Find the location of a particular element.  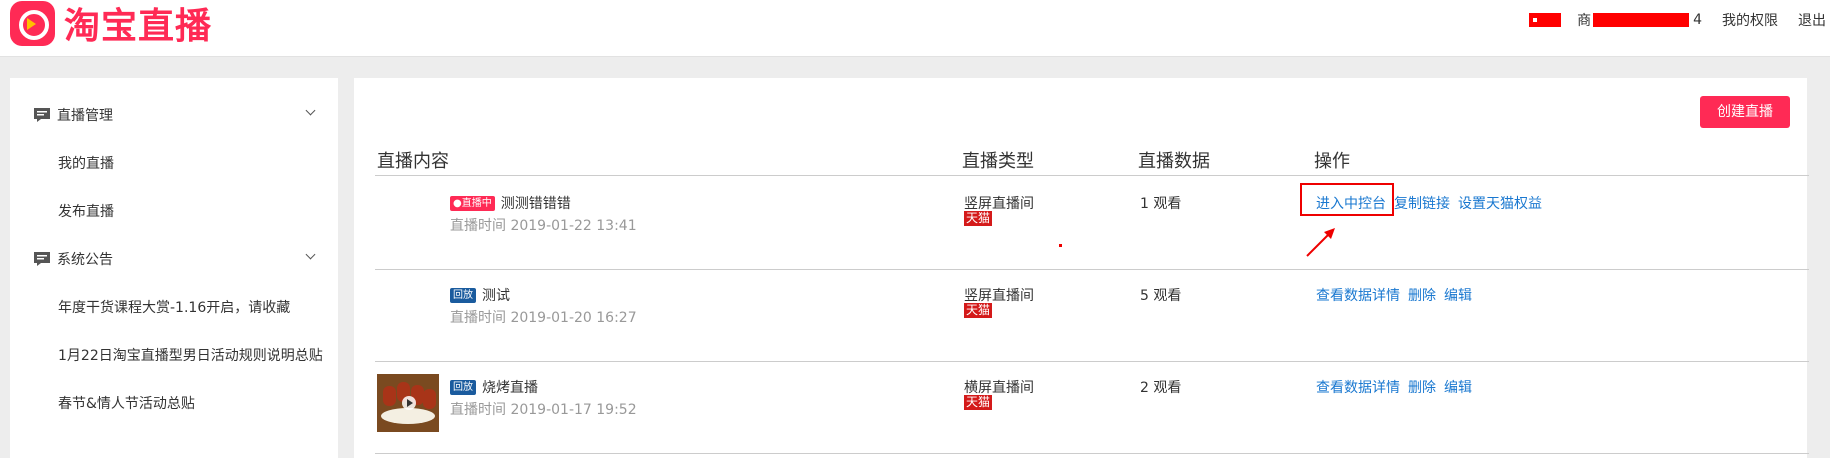

sidebar-item-announcement: 春节&情人节活动总贴 is located at coordinates (174, 403).